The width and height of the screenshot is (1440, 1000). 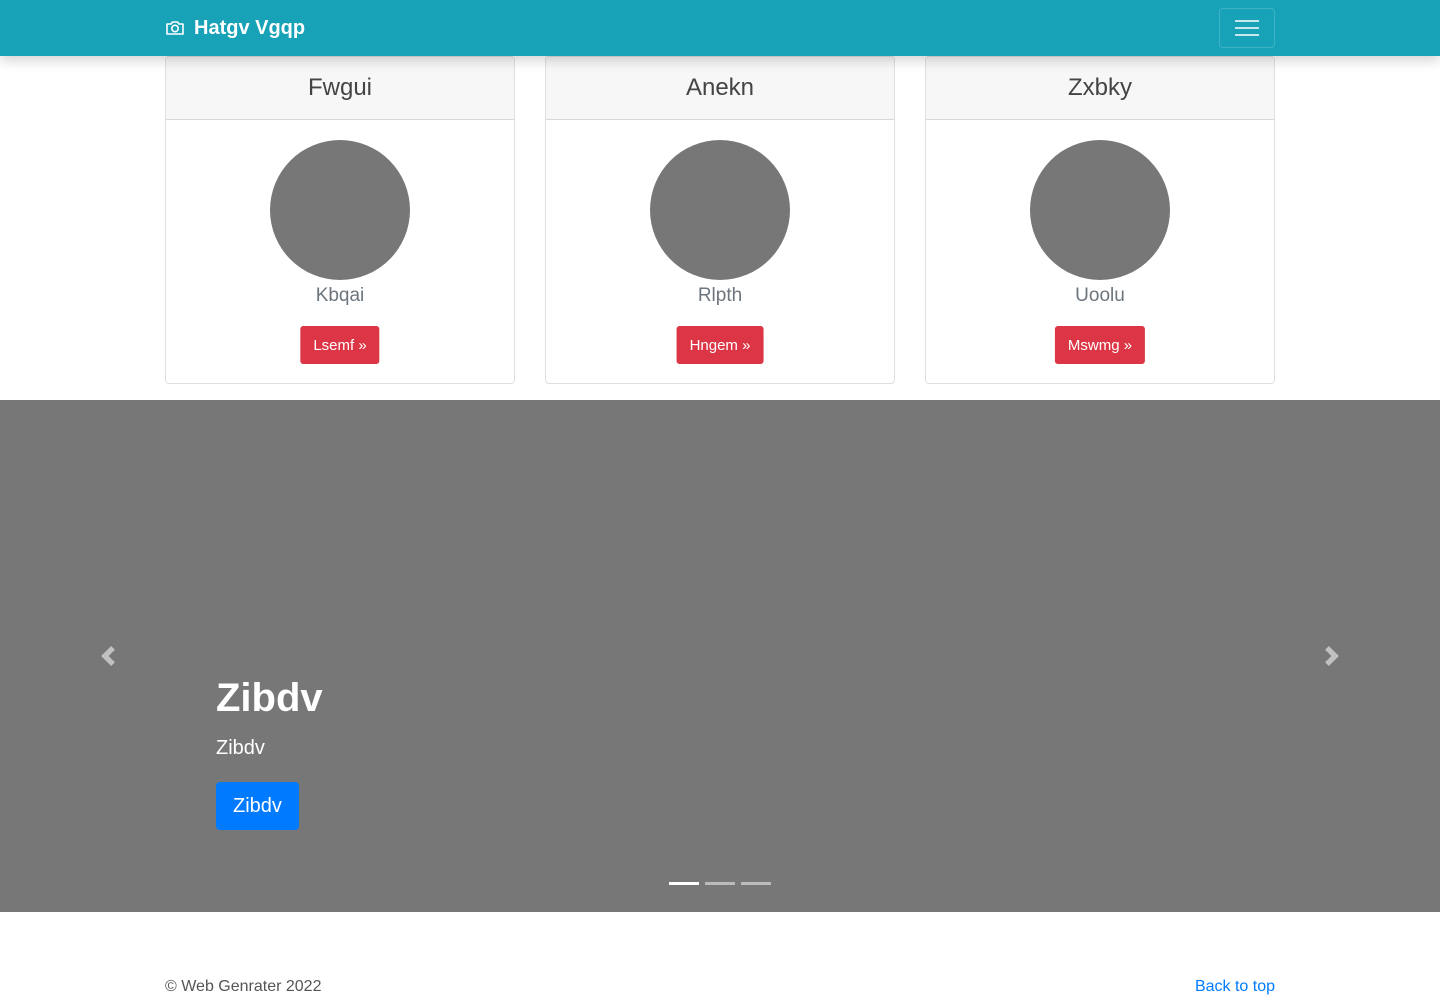 I want to click on card-title: Zxbky, so click(x=1099, y=87).